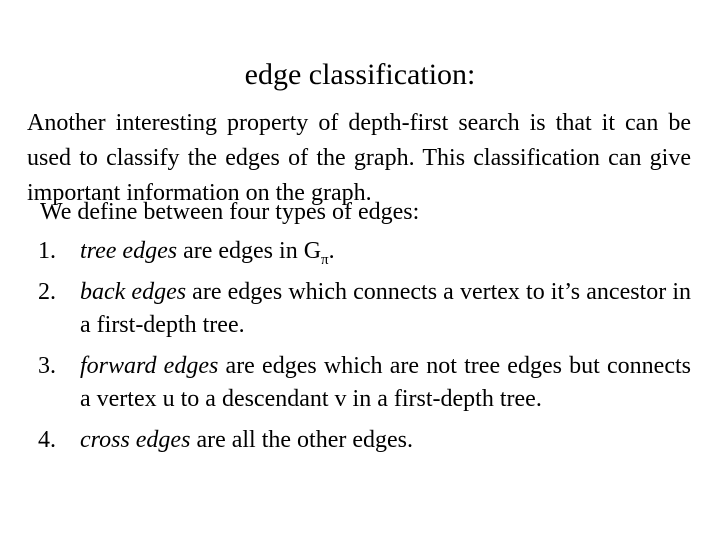  What do you see at coordinates (133, 292) in the screenshot?
I see `list-item-term: back edges` at bounding box center [133, 292].